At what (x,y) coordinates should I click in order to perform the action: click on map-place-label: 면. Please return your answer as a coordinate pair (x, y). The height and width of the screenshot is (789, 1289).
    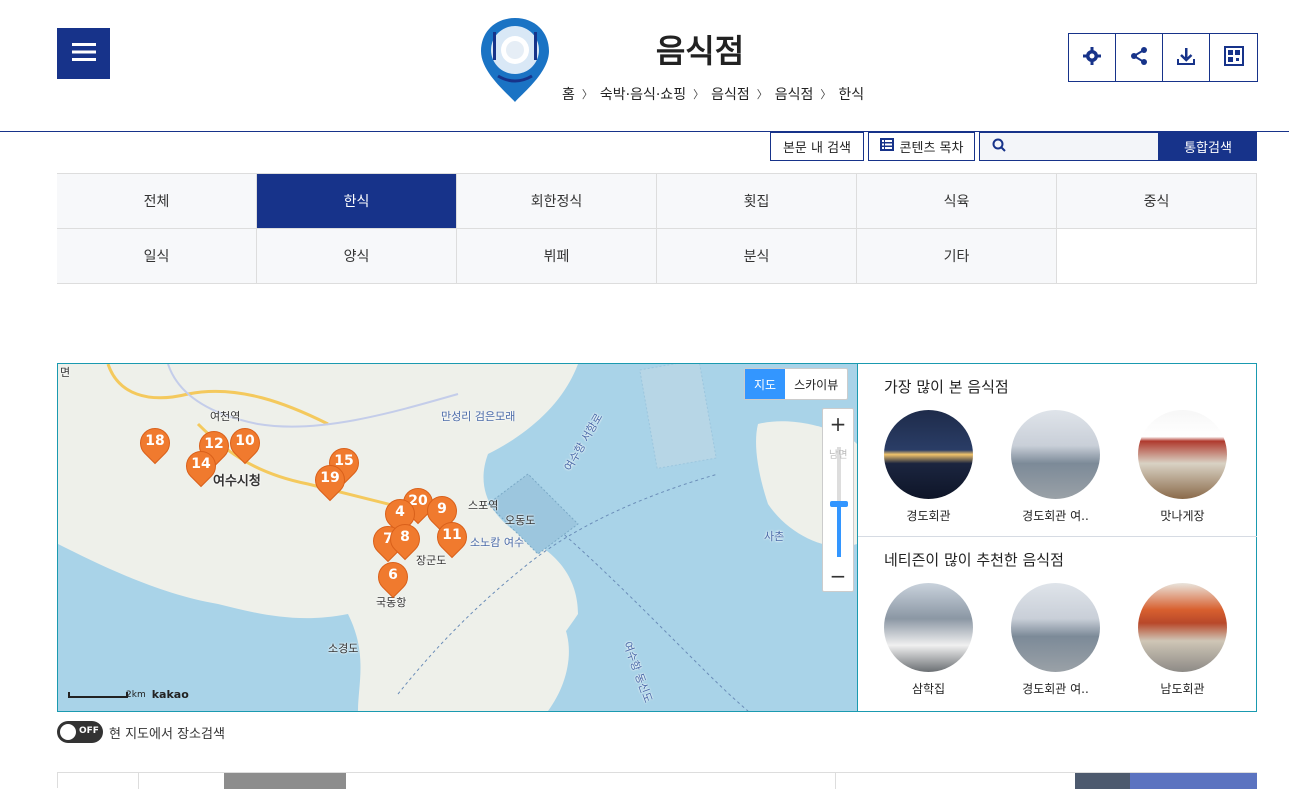
    Looking at the image, I should click on (65, 372).